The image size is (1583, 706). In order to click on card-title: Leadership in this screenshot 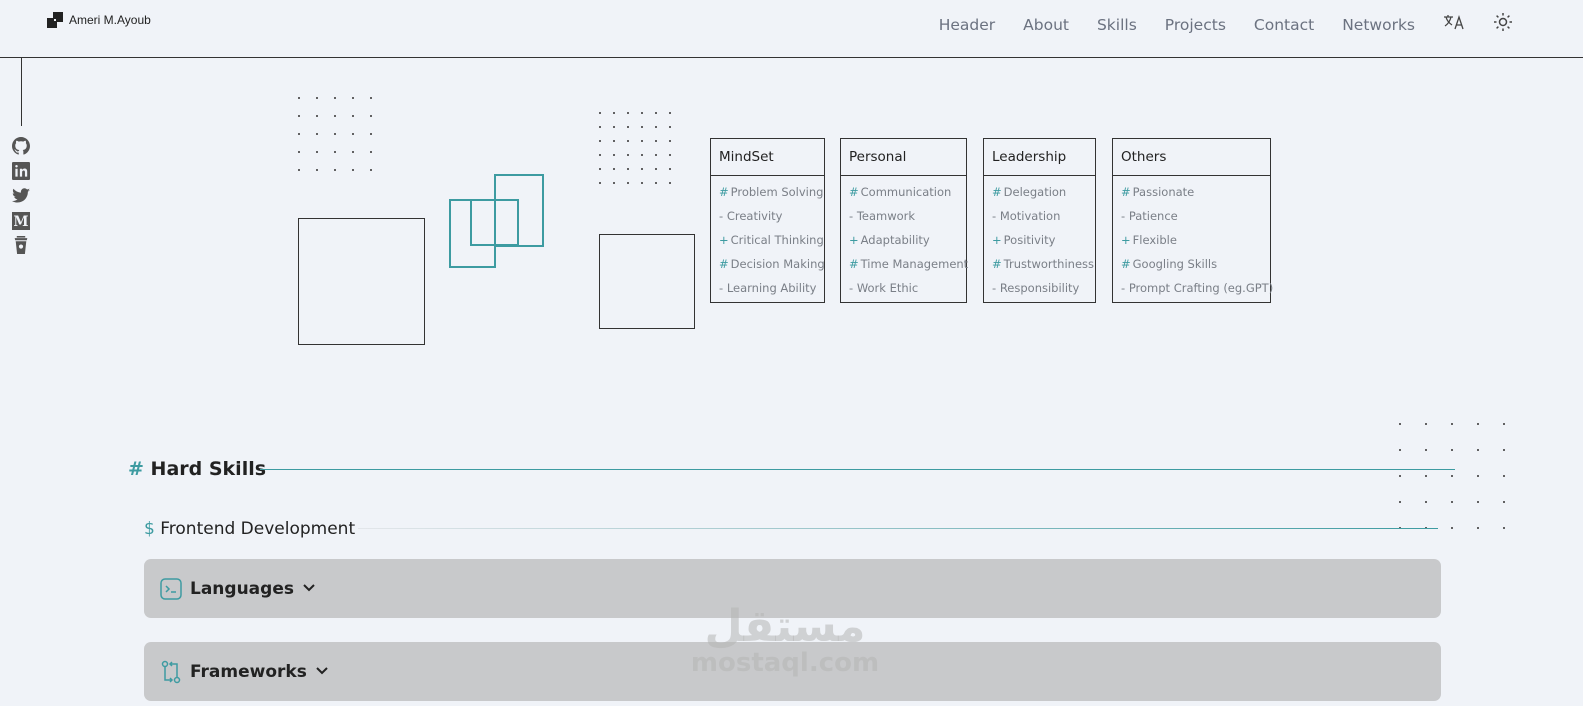, I will do `click(1039, 157)`.